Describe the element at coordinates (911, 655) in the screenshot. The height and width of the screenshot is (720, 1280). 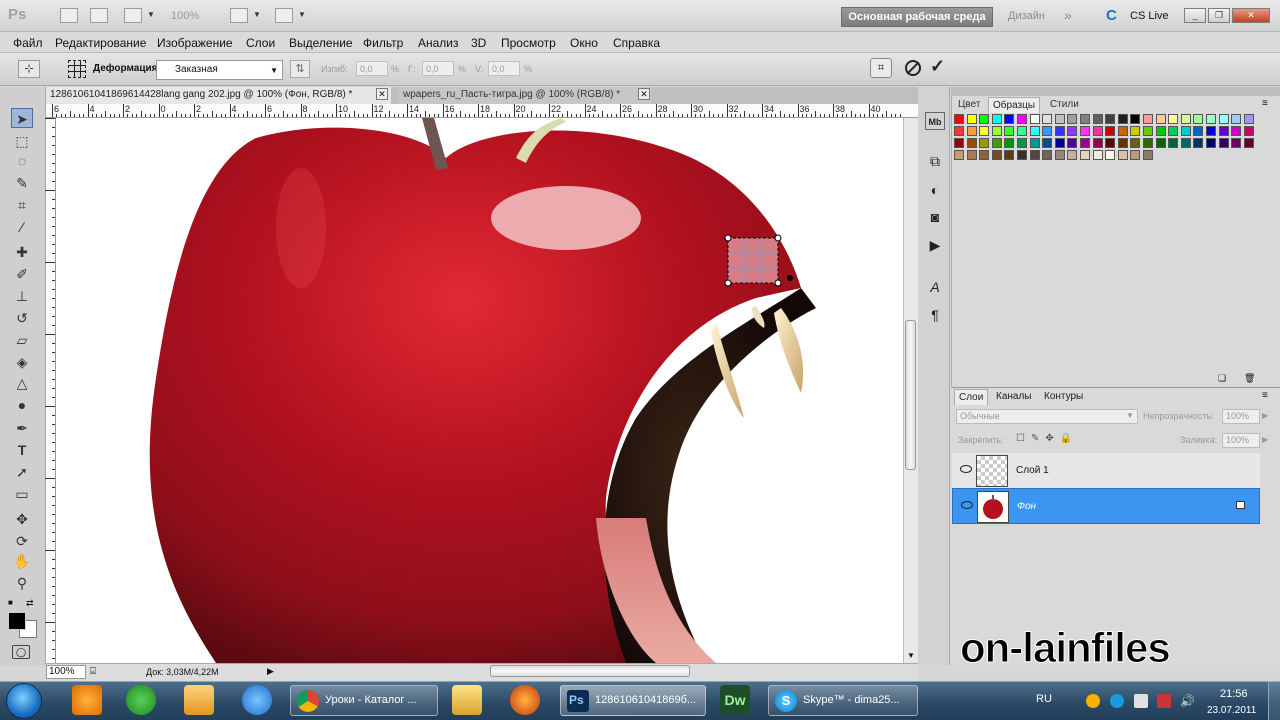
I see `scroll-down-icon: ▼` at that location.